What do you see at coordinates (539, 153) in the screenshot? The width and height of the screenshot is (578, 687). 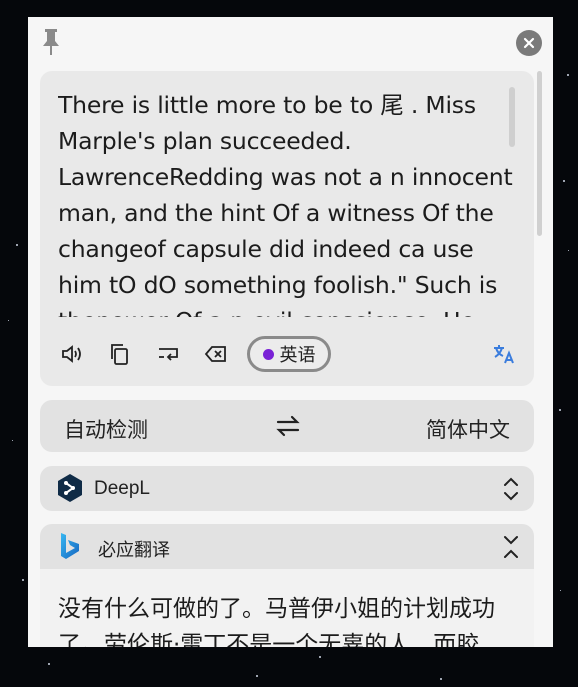 I see `window-scrollbar` at bounding box center [539, 153].